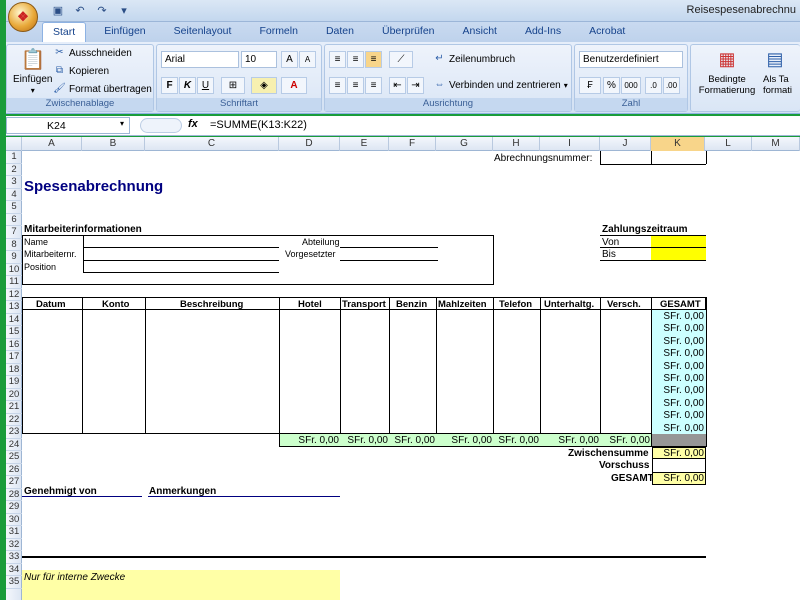  What do you see at coordinates (14, 395) in the screenshot?
I see `row-header: 20` at bounding box center [14, 395].